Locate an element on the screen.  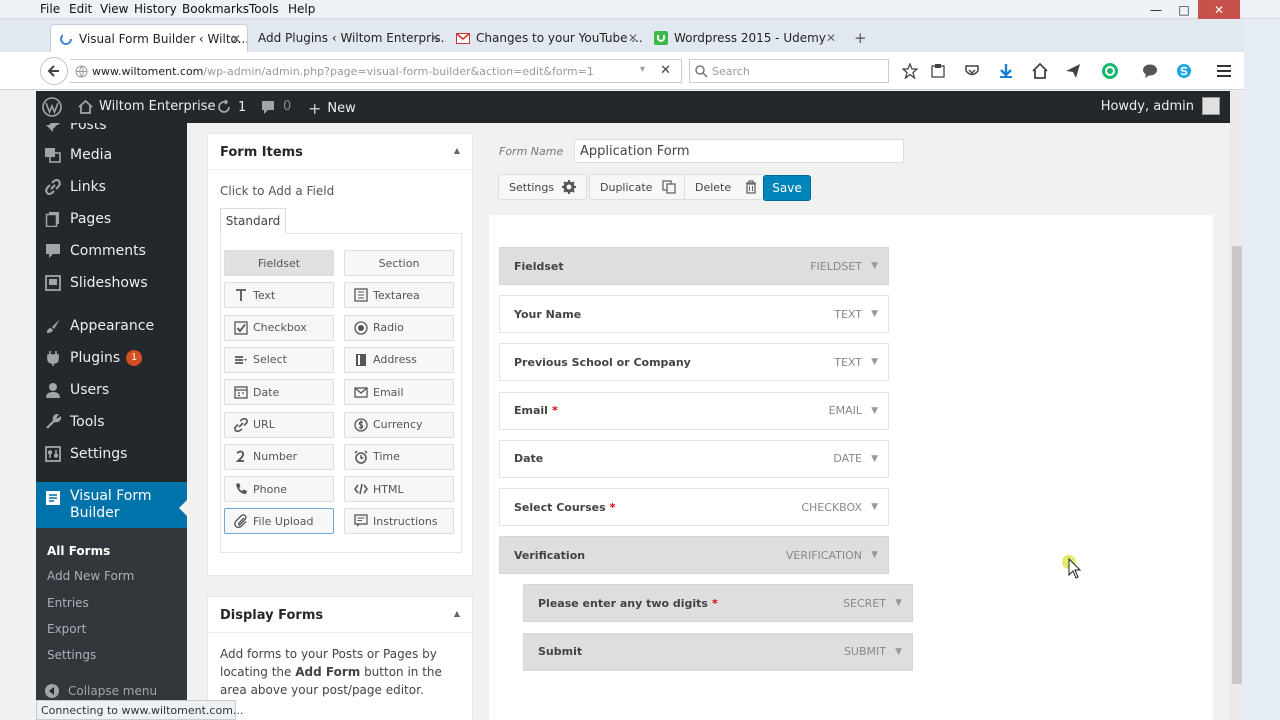
tab-standard: Standard is located at coordinates (253, 221).